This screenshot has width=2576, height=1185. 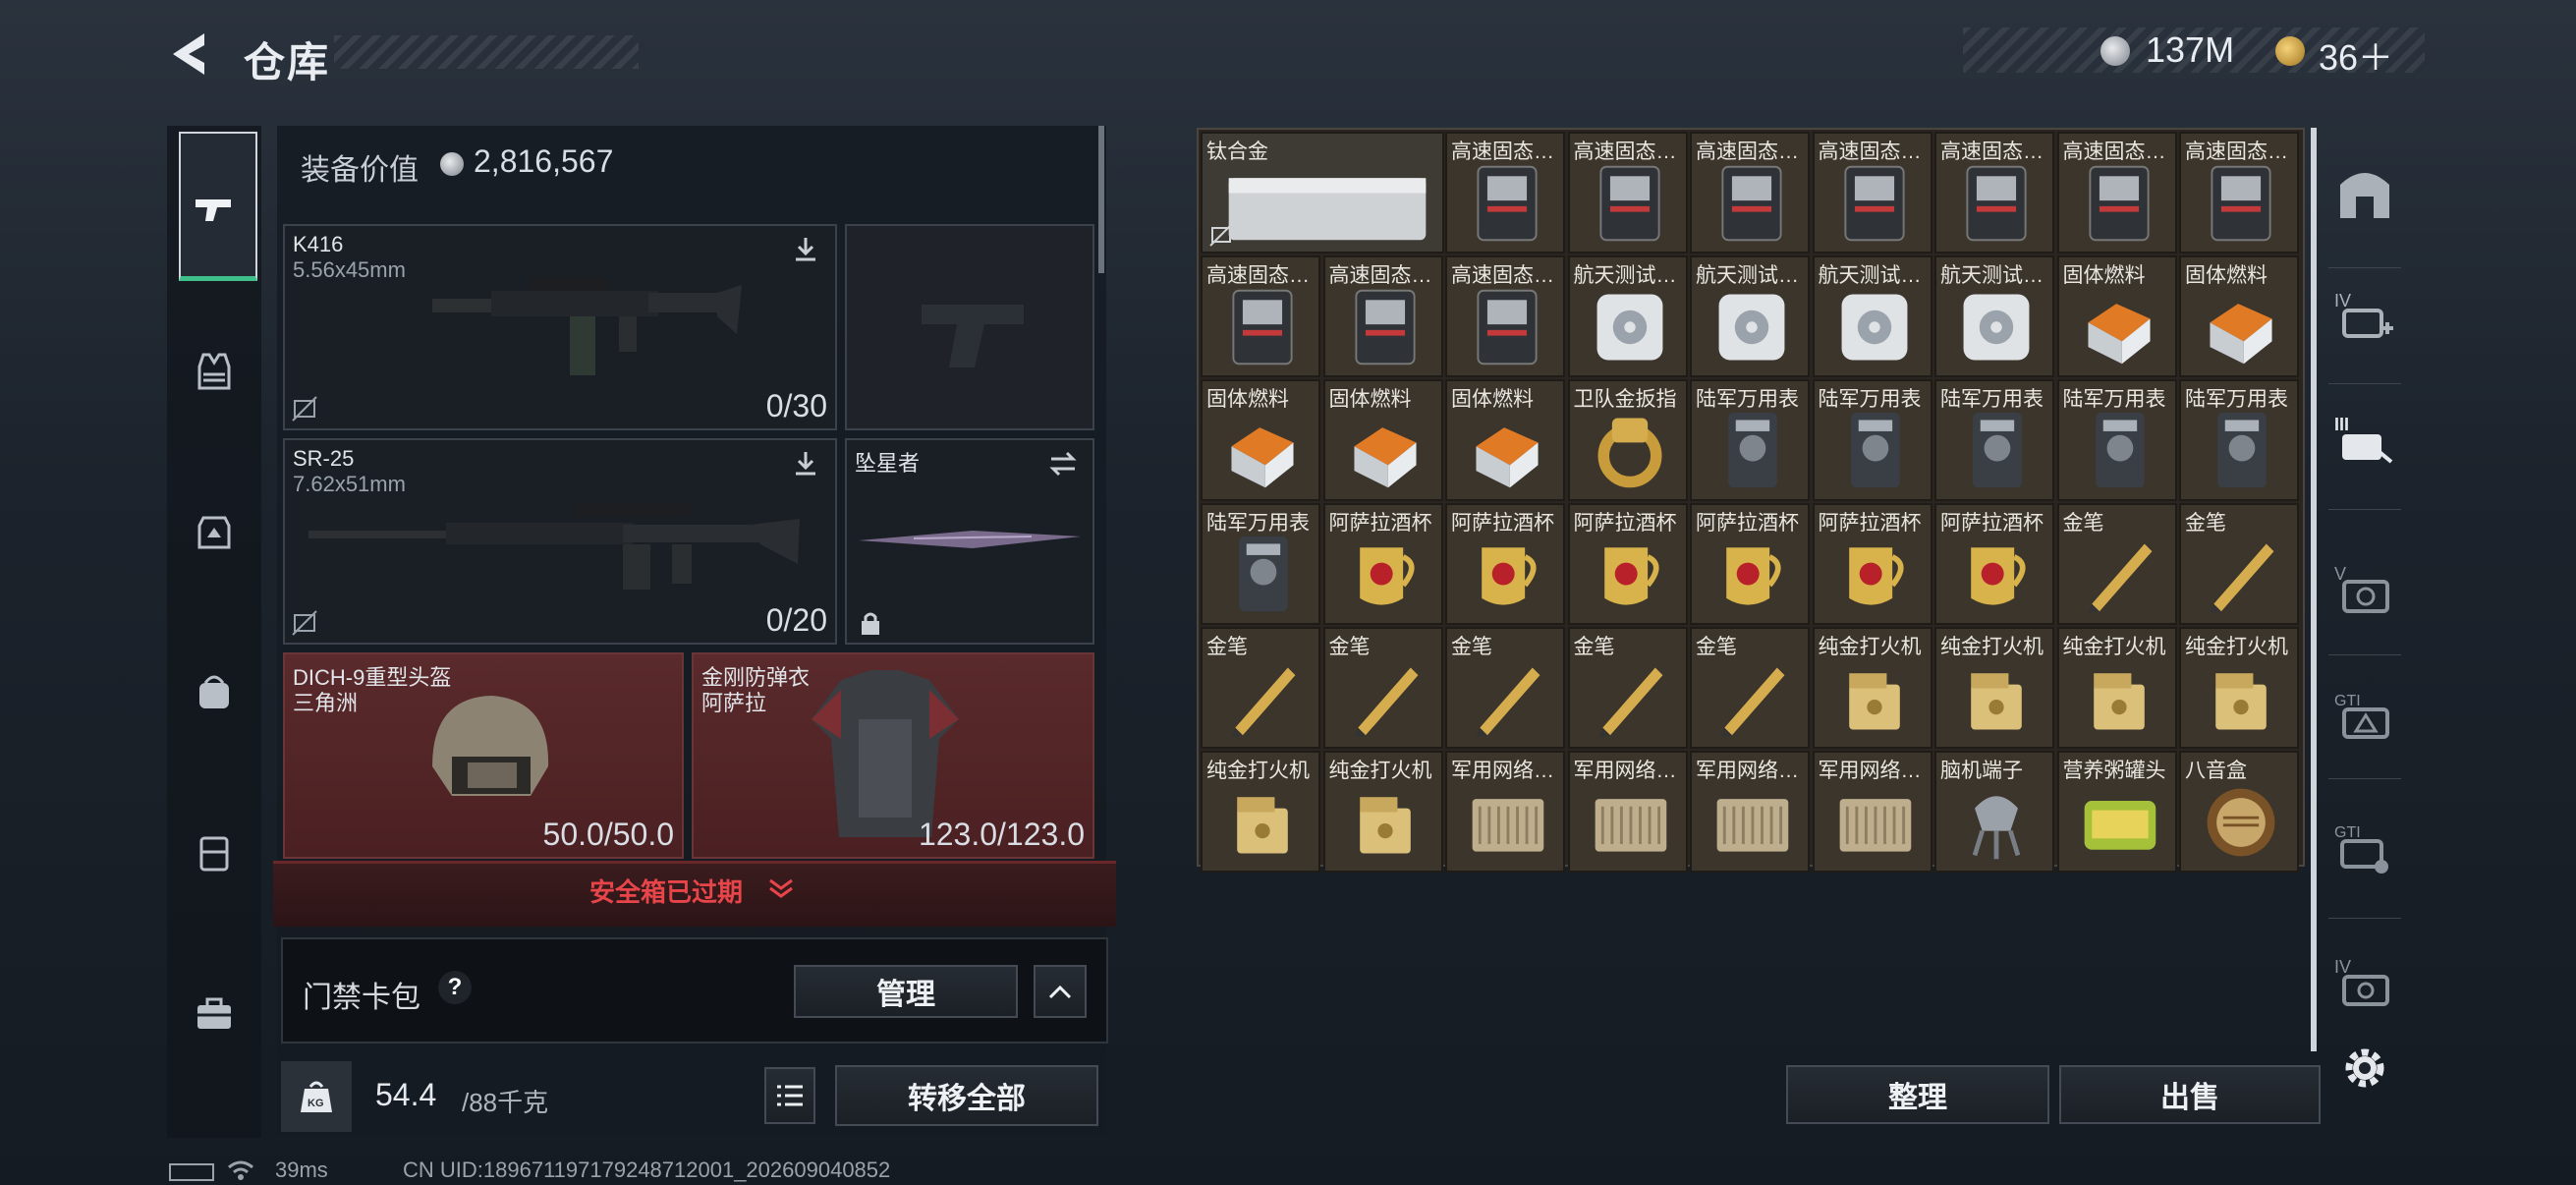 What do you see at coordinates (214, 209) in the screenshot?
I see `pistol-icon` at bounding box center [214, 209].